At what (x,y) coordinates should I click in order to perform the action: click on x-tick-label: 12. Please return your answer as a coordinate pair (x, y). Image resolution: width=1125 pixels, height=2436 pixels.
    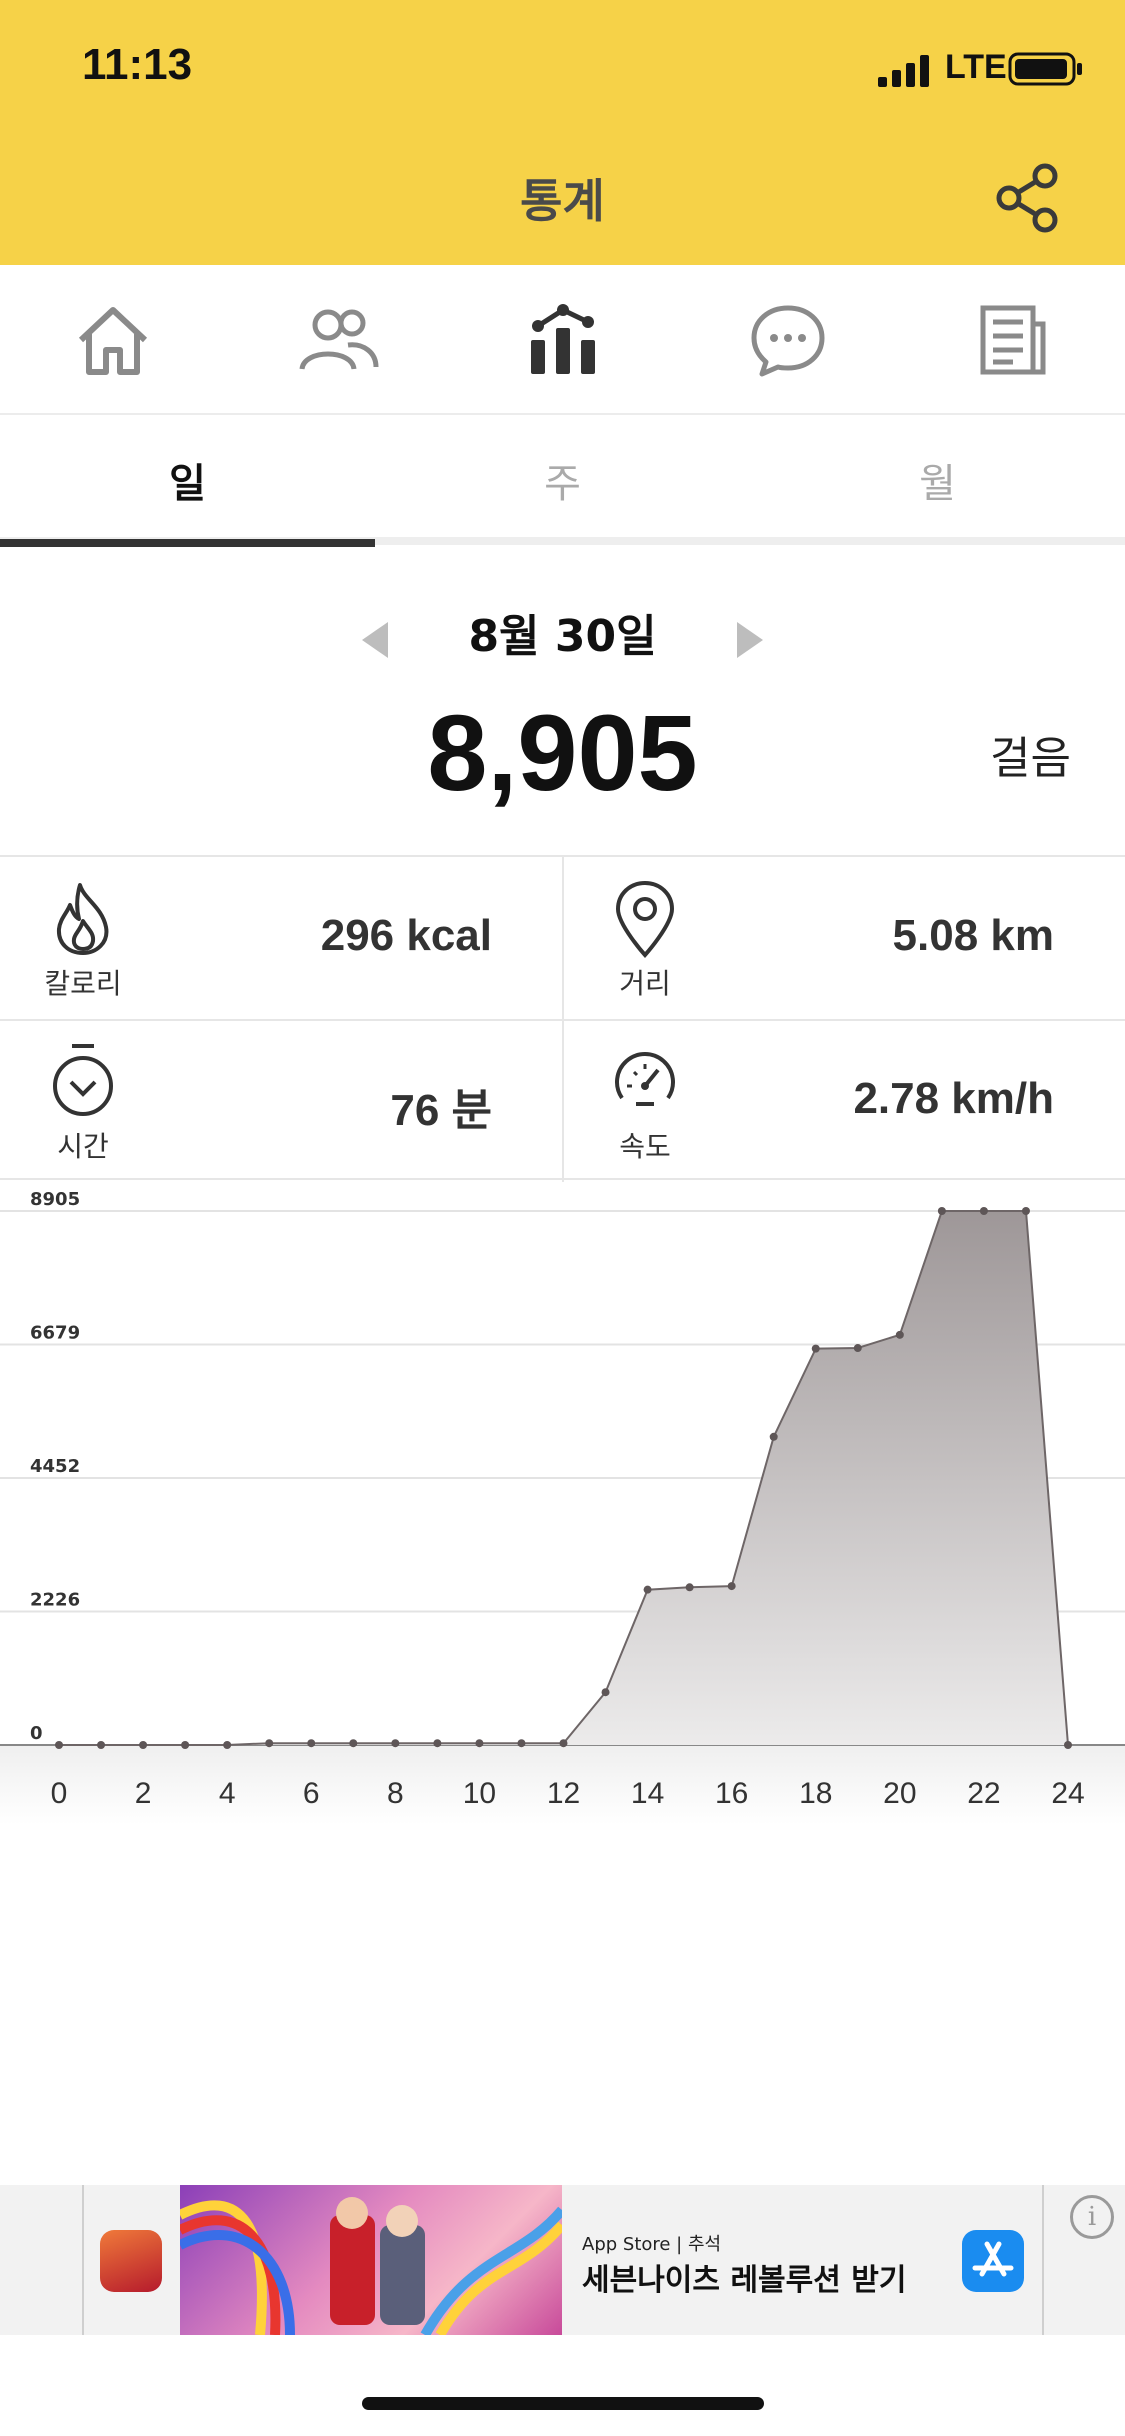
    Looking at the image, I should click on (563, 1793).